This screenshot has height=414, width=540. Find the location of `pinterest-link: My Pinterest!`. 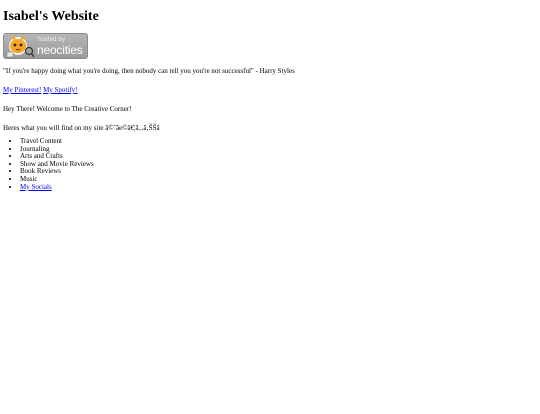

pinterest-link: My Pinterest! is located at coordinates (22, 90).